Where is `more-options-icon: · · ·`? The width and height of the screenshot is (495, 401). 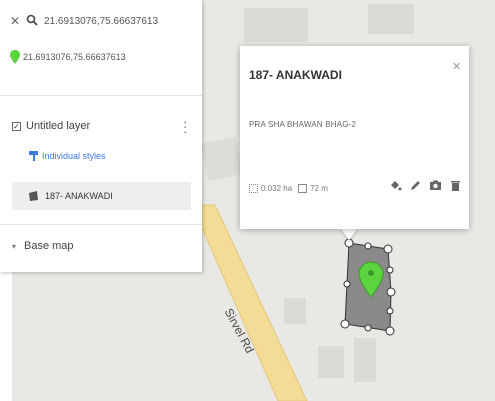
more-options-icon: · · · is located at coordinates (185, 126).